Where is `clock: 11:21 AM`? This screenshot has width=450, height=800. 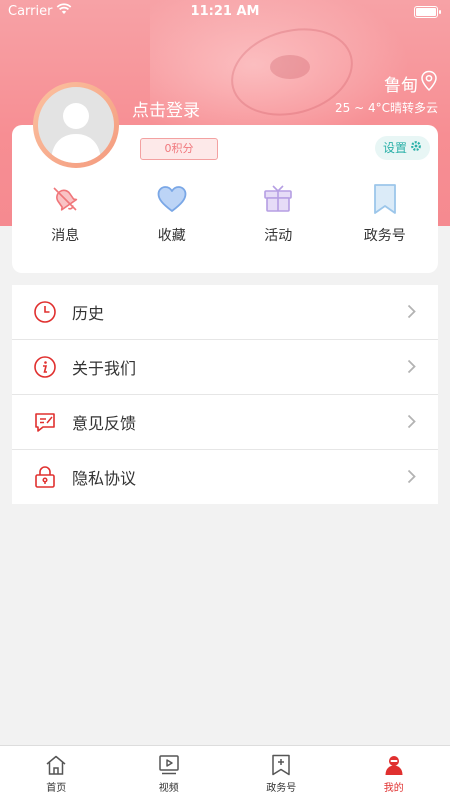 clock: 11:21 AM is located at coordinates (225, 11).